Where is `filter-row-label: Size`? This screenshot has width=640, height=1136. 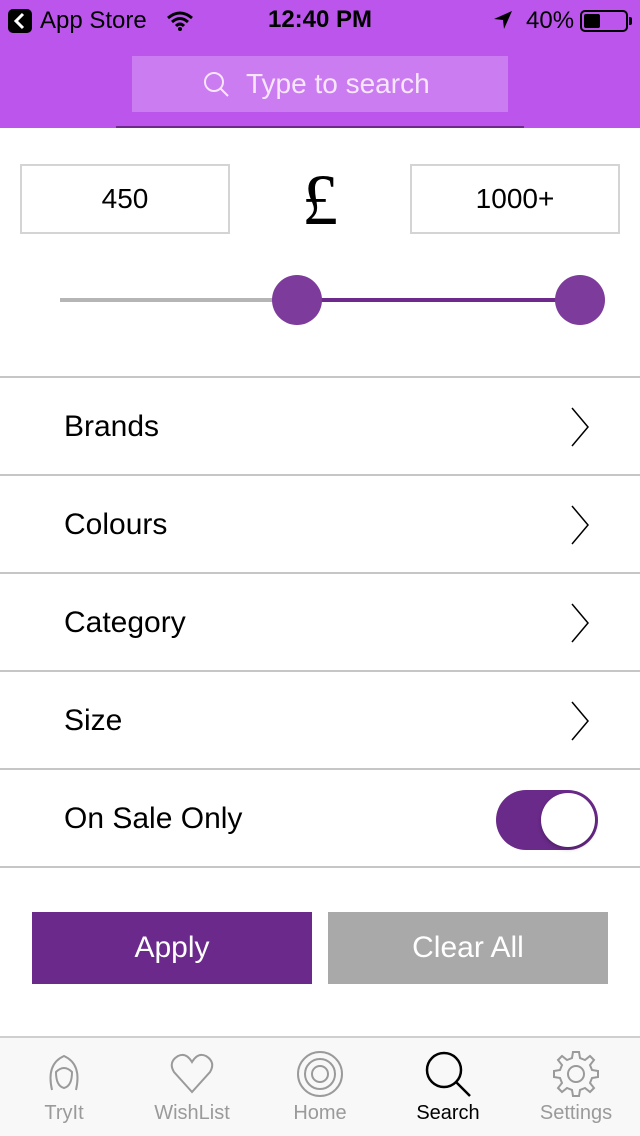
filter-row-label: Size is located at coordinates (93, 720).